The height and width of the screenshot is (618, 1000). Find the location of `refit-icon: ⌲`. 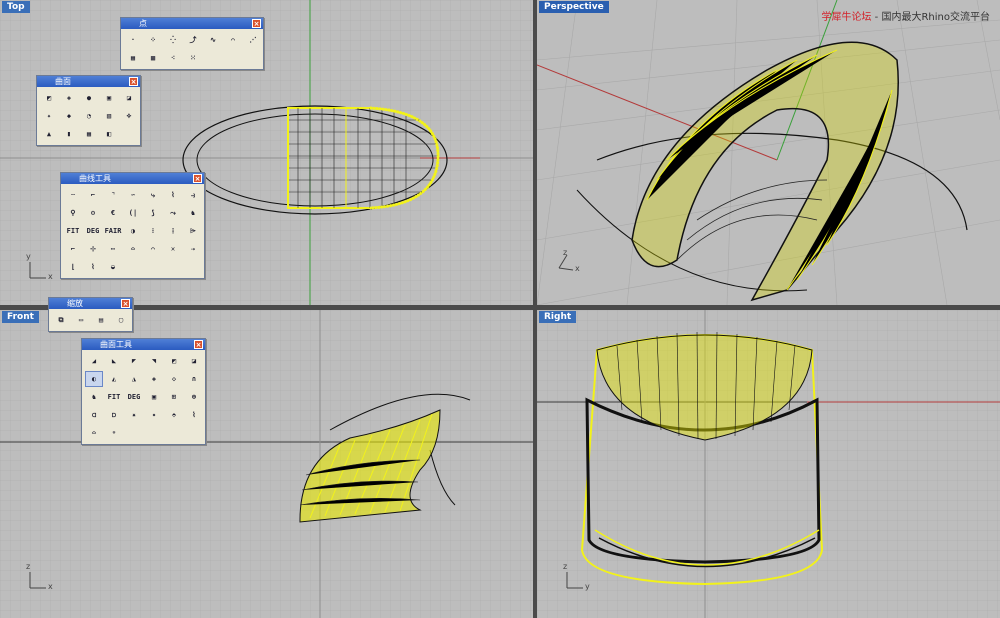

refit-icon: ⌲ is located at coordinates (193, 231).